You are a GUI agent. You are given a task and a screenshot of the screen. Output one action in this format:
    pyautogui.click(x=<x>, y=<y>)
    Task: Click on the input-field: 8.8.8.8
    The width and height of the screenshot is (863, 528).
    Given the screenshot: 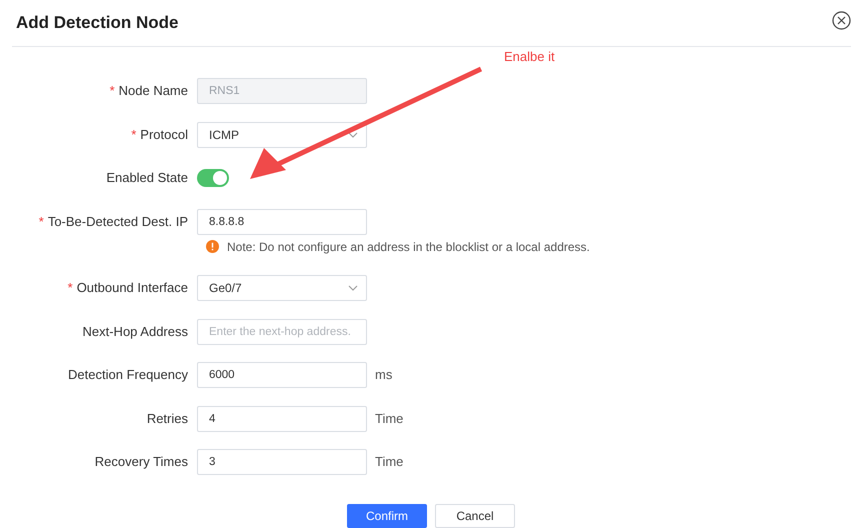 What is the action you would take?
    pyautogui.click(x=282, y=221)
    